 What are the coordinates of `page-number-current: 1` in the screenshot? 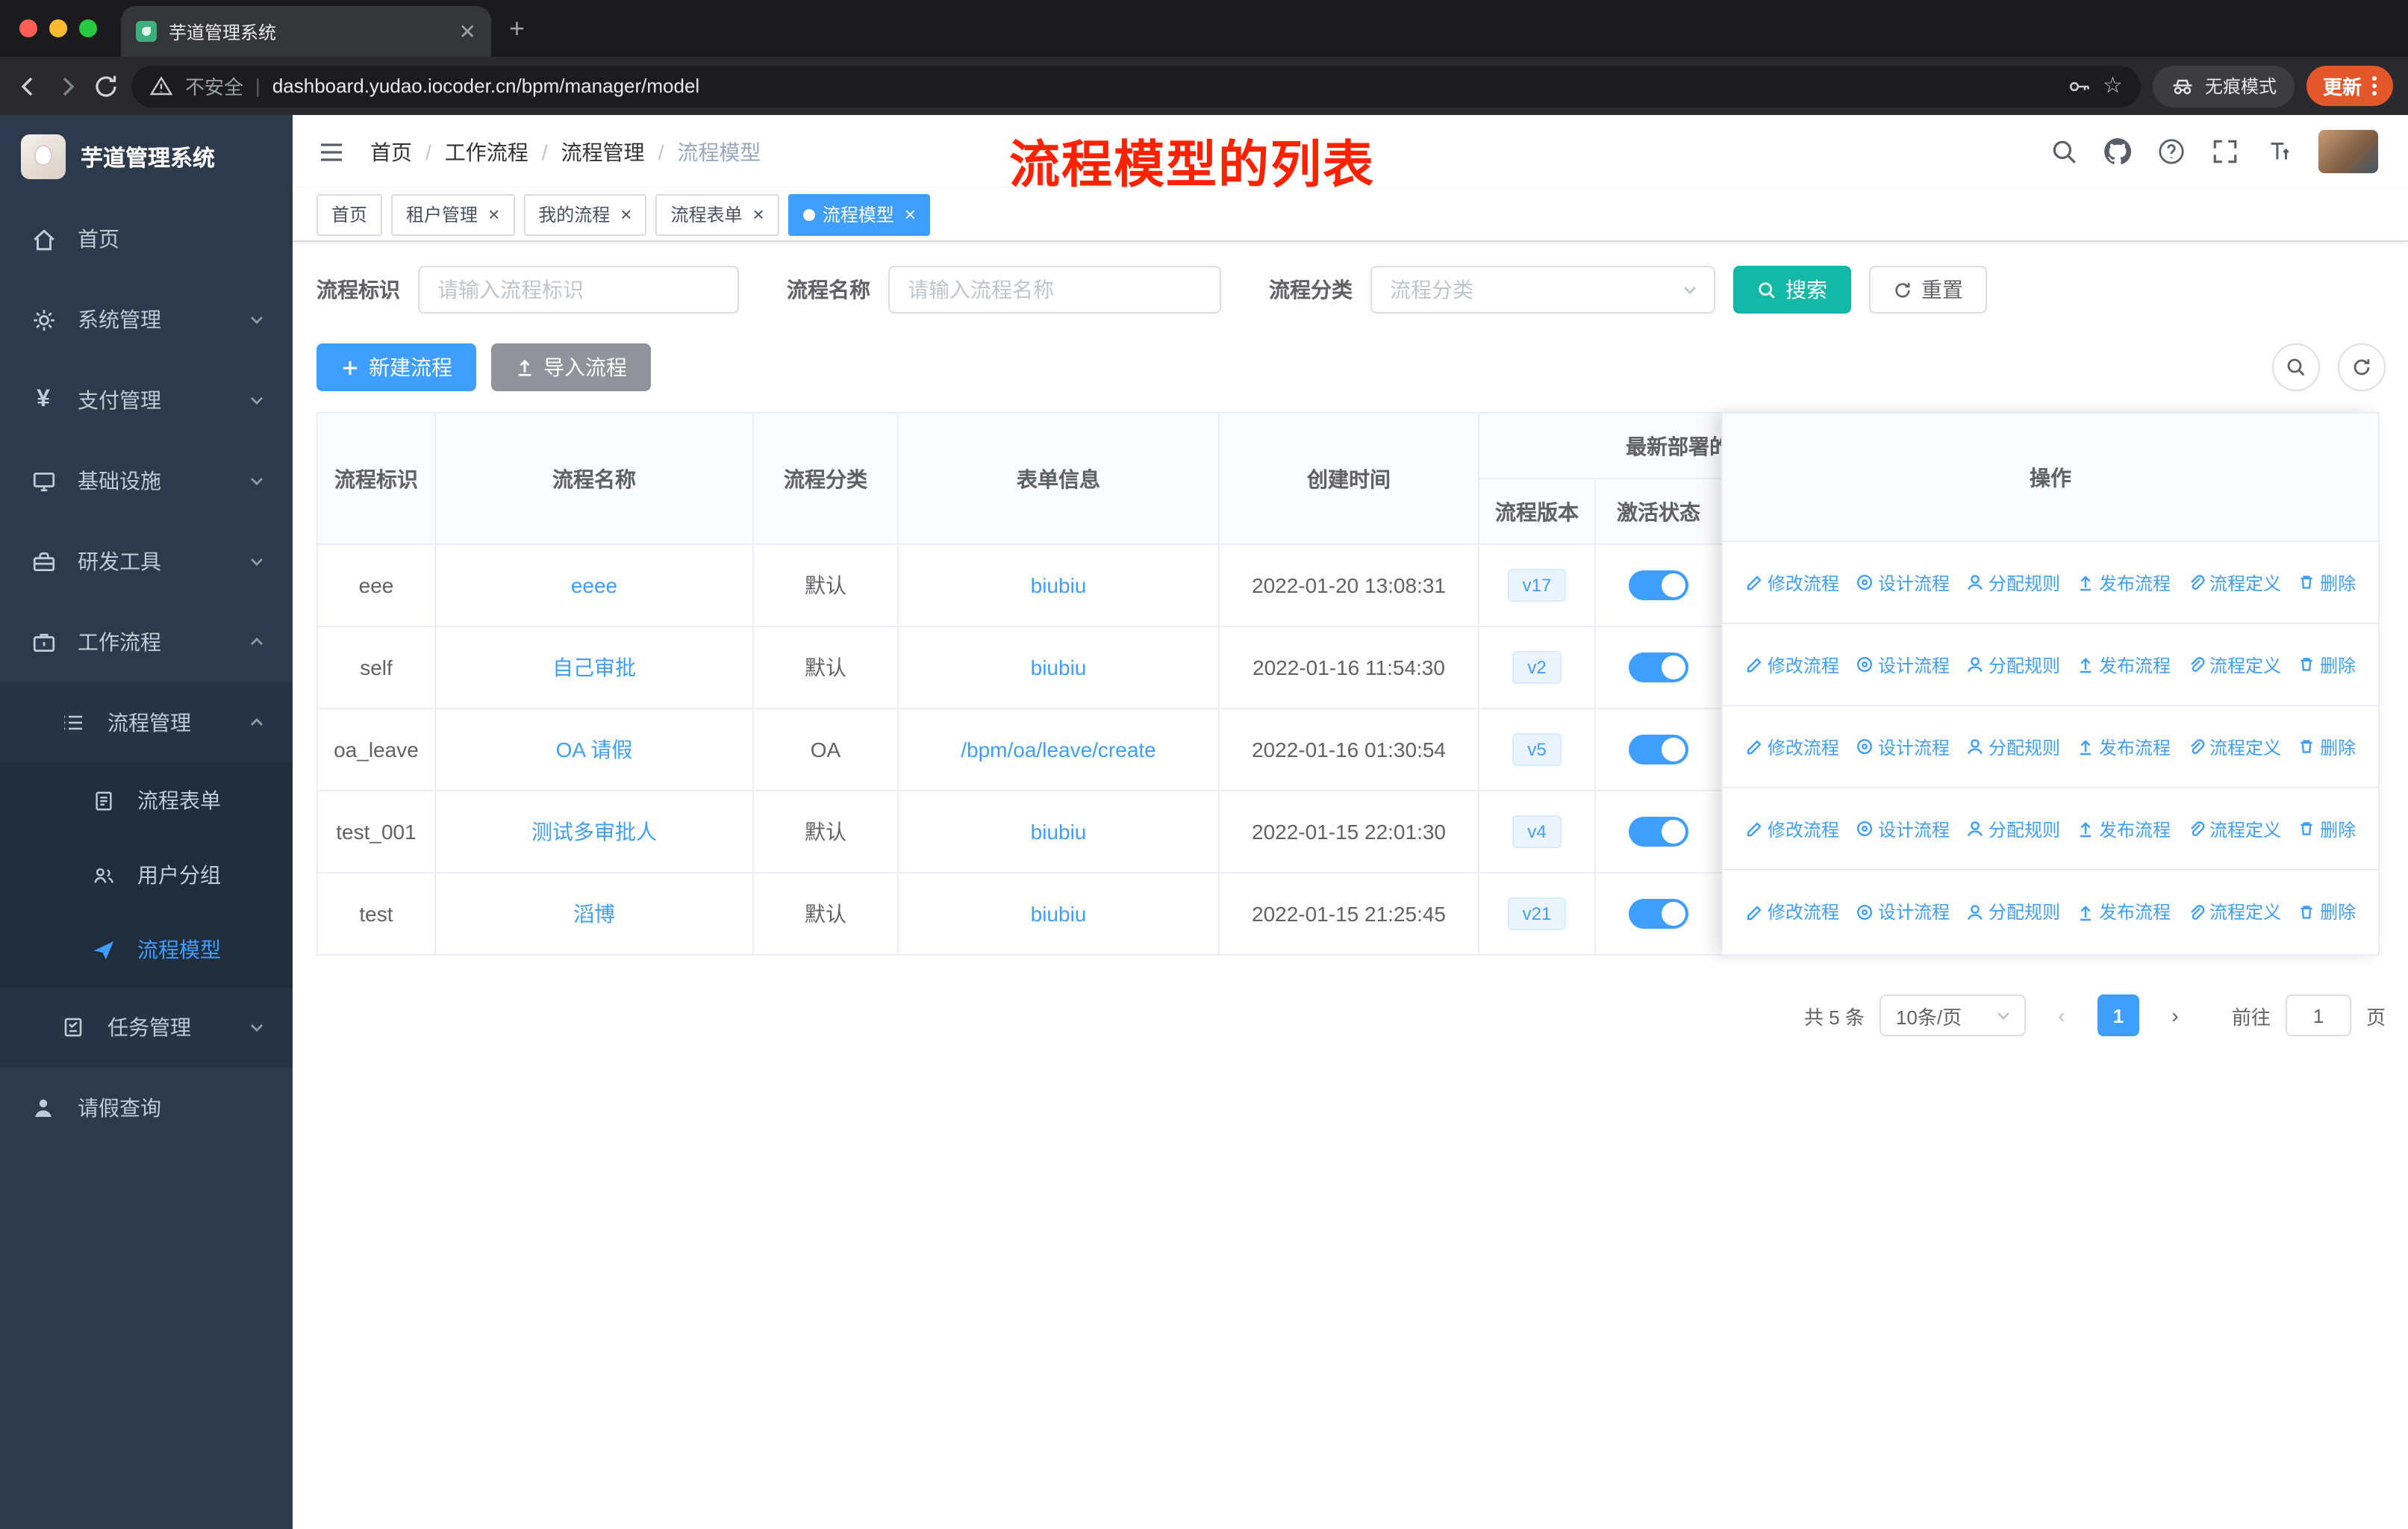 It's located at (2118, 1015).